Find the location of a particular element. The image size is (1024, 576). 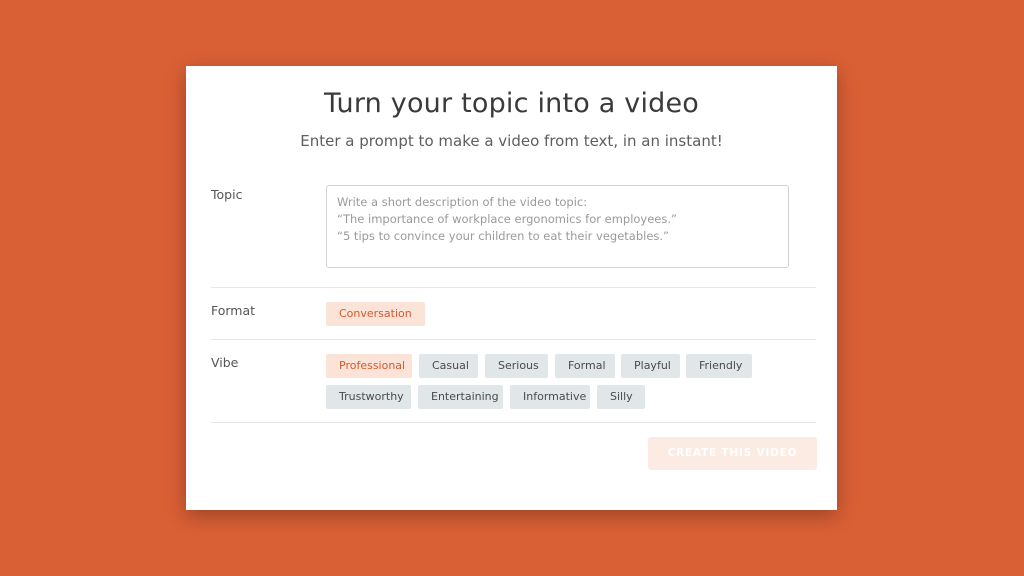

vibe-option-informative: Informative is located at coordinates (550, 397).